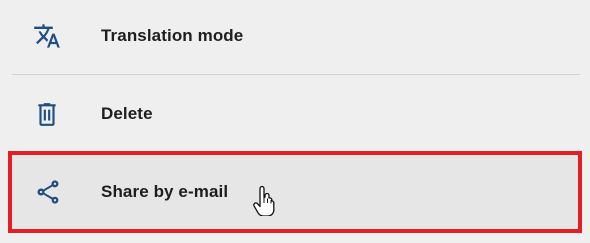 This screenshot has width=590, height=243. What do you see at coordinates (172, 35) in the screenshot?
I see `menu-item-label: Translation mode` at bounding box center [172, 35].